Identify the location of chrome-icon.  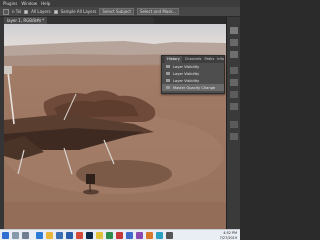
(99, 235).